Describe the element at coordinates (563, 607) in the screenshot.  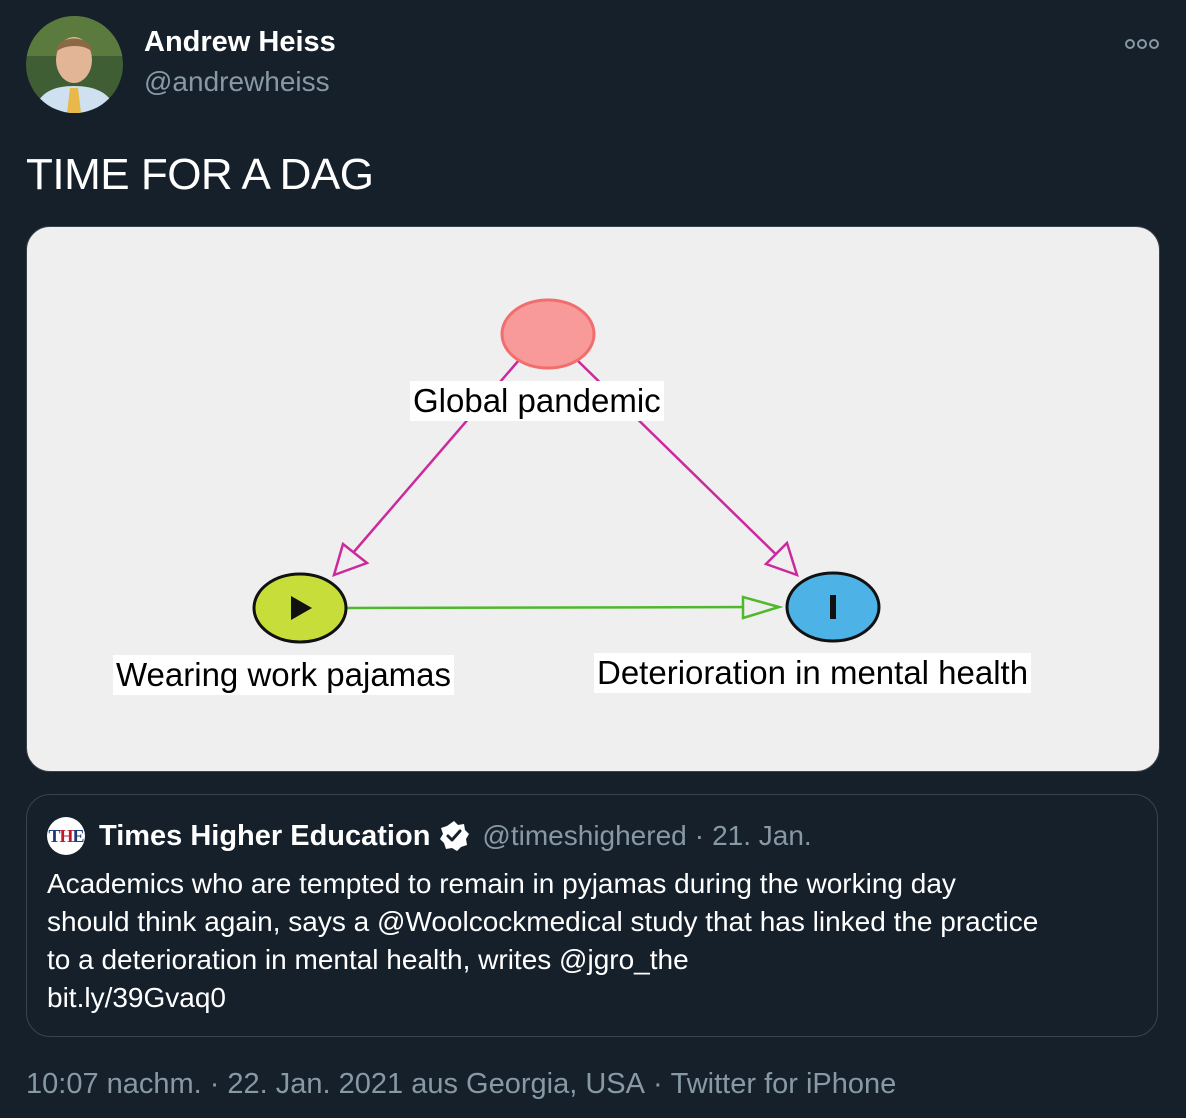
I see `edge-pajamas-to-mental` at that location.